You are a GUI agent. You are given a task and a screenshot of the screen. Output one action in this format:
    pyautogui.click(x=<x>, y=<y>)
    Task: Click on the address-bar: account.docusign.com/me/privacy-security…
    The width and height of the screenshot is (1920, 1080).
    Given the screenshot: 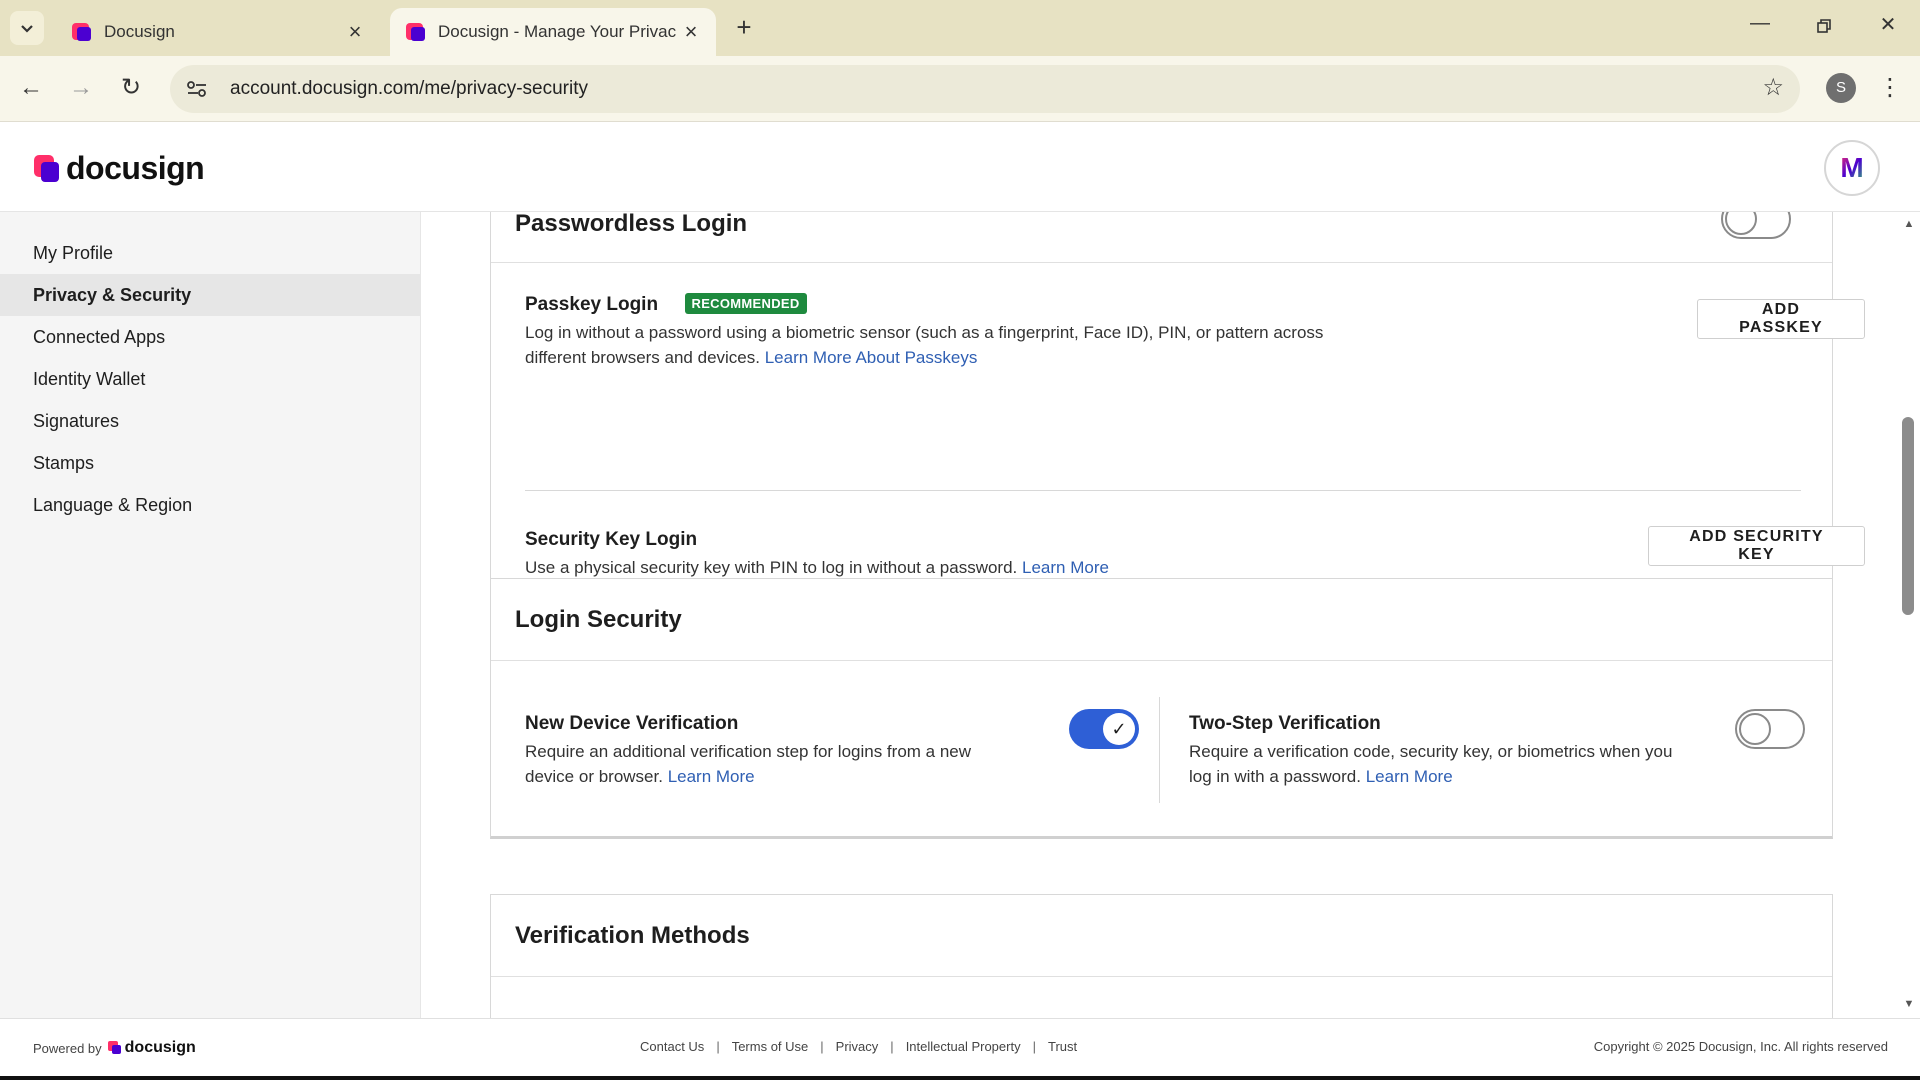 What is the action you would take?
    pyautogui.click(x=985, y=89)
    